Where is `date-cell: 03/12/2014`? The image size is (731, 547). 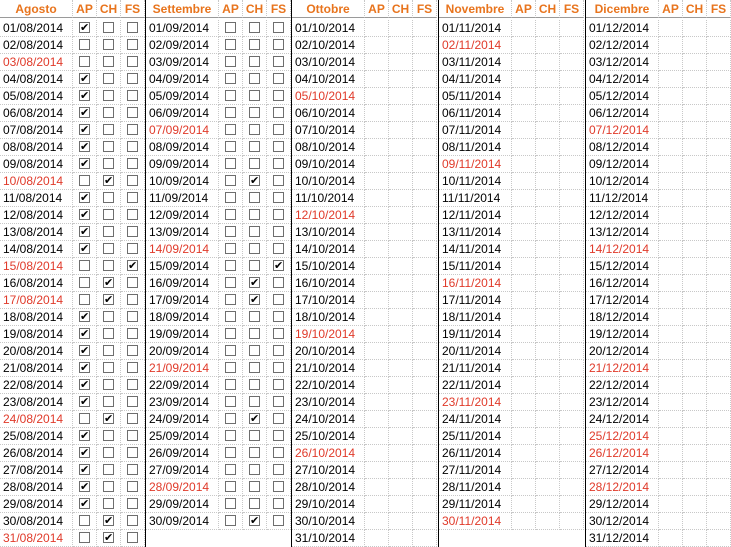 date-cell: 03/12/2014 is located at coordinates (622, 62).